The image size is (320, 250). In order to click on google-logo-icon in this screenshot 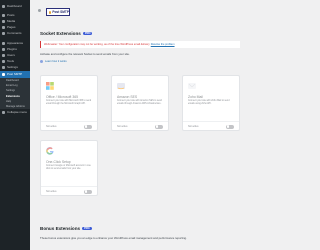, I will do `click(50, 151)`.